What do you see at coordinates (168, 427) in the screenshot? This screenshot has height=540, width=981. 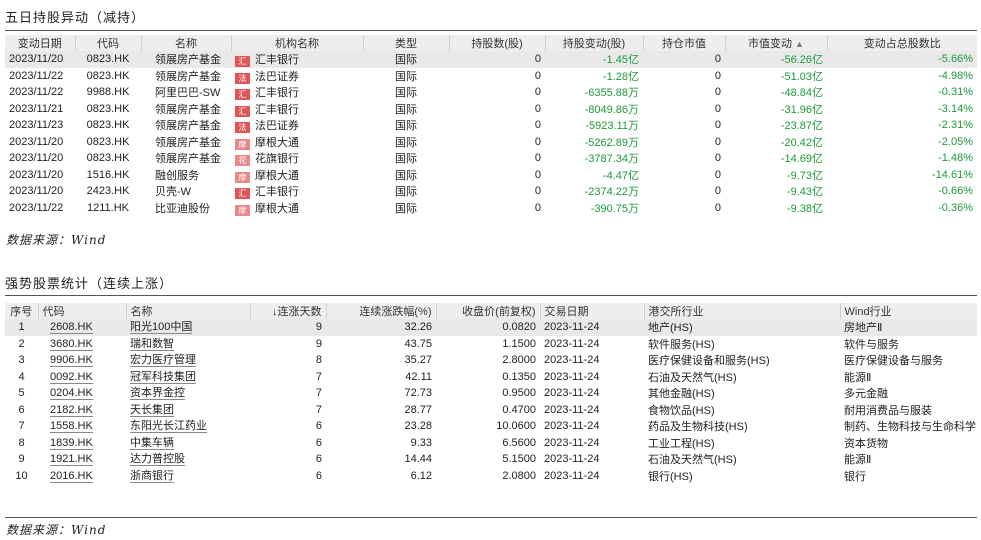 I see `name-link: 东阳光长江药业` at bounding box center [168, 427].